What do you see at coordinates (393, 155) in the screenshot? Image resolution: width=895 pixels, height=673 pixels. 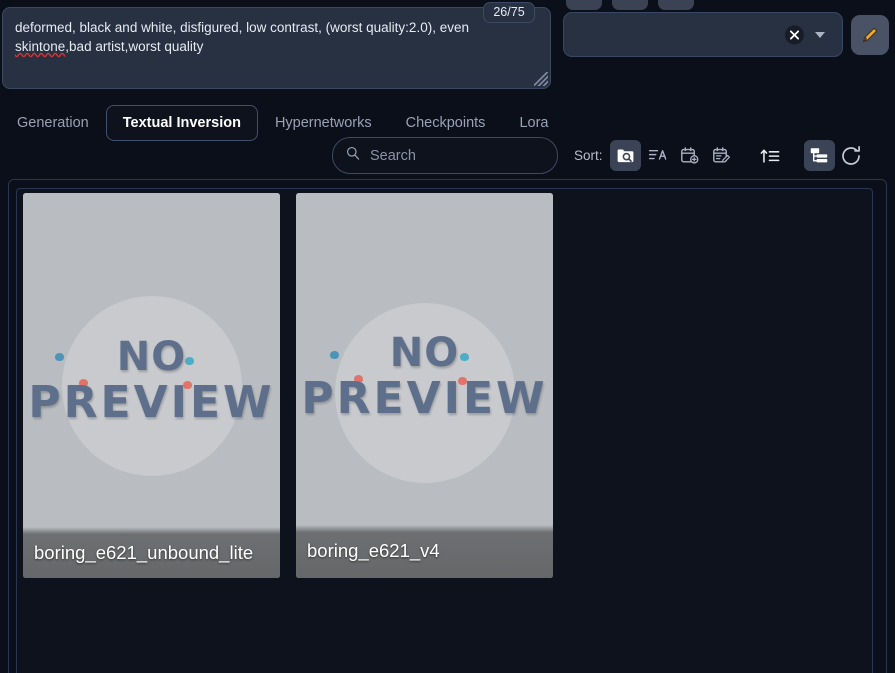 I see `search-placeholder: Search` at bounding box center [393, 155].